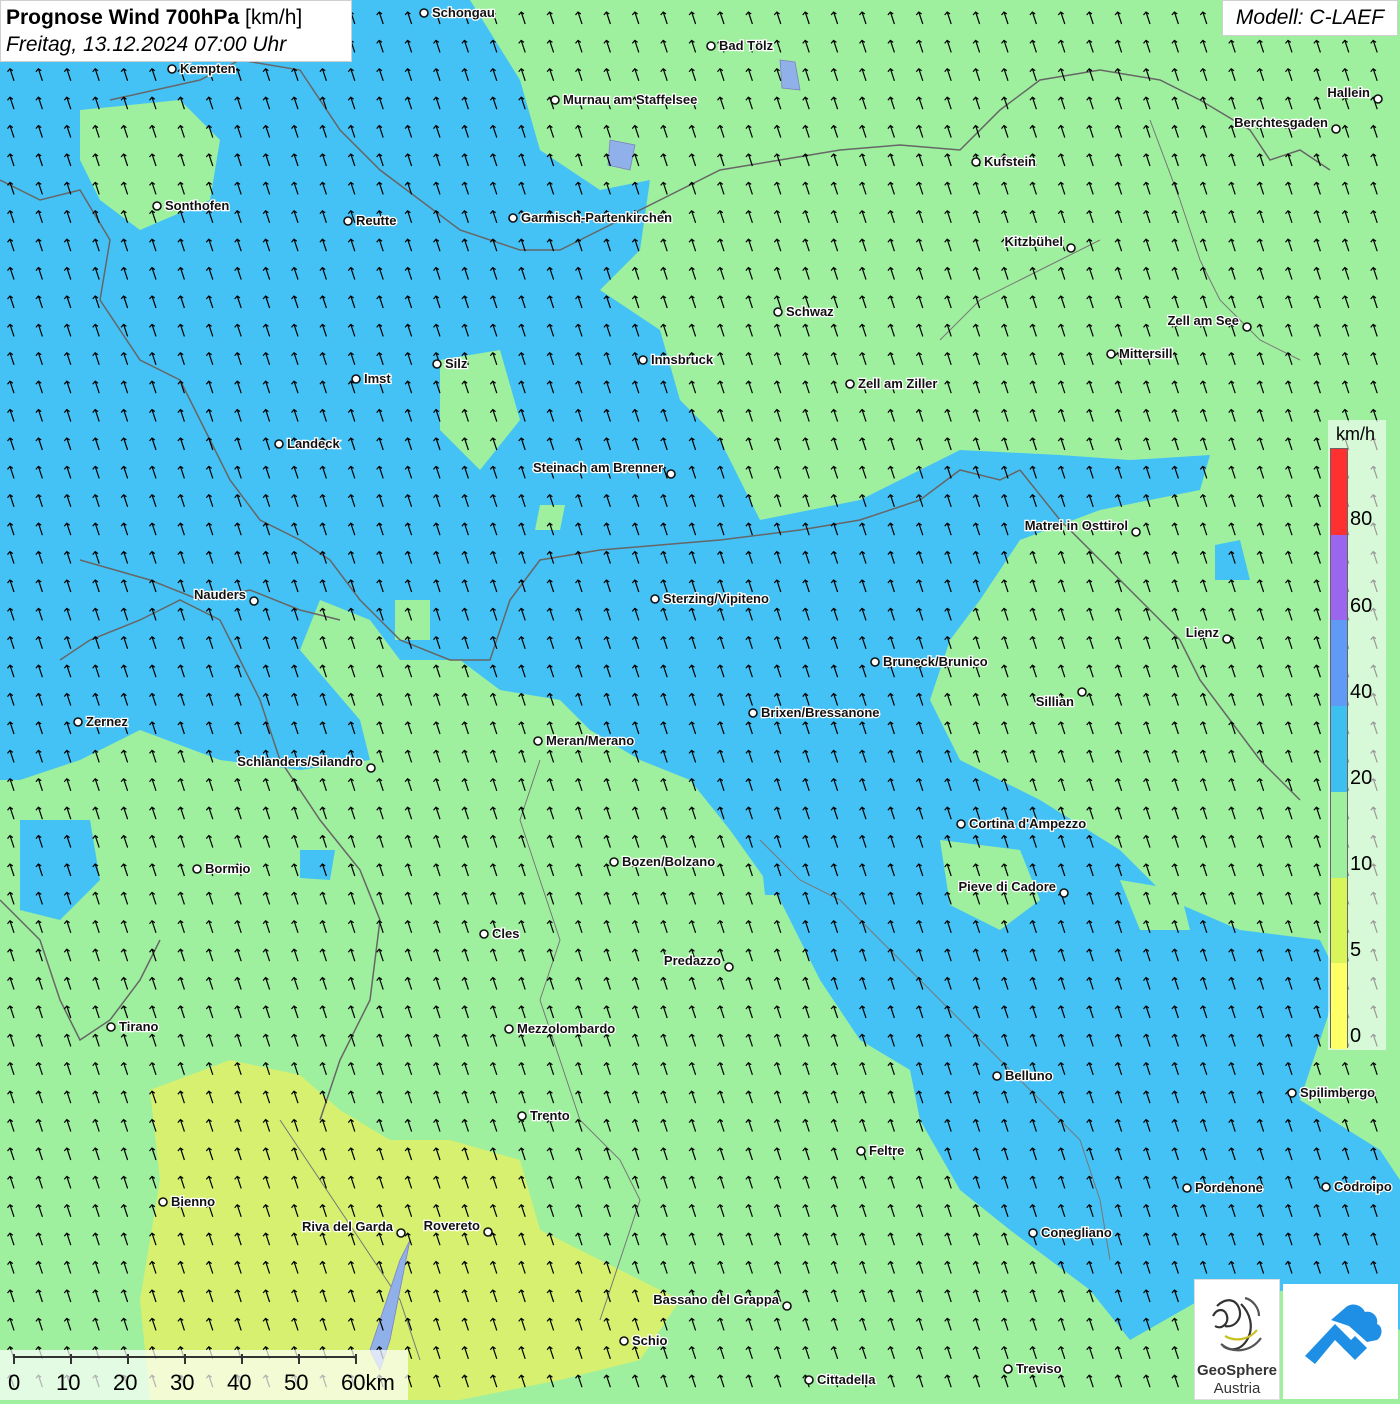 This screenshot has width=1400, height=1404. What do you see at coordinates (649, 1340) in the screenshot?
I see `city-name: Schio` at bounding box center [649, 1340].